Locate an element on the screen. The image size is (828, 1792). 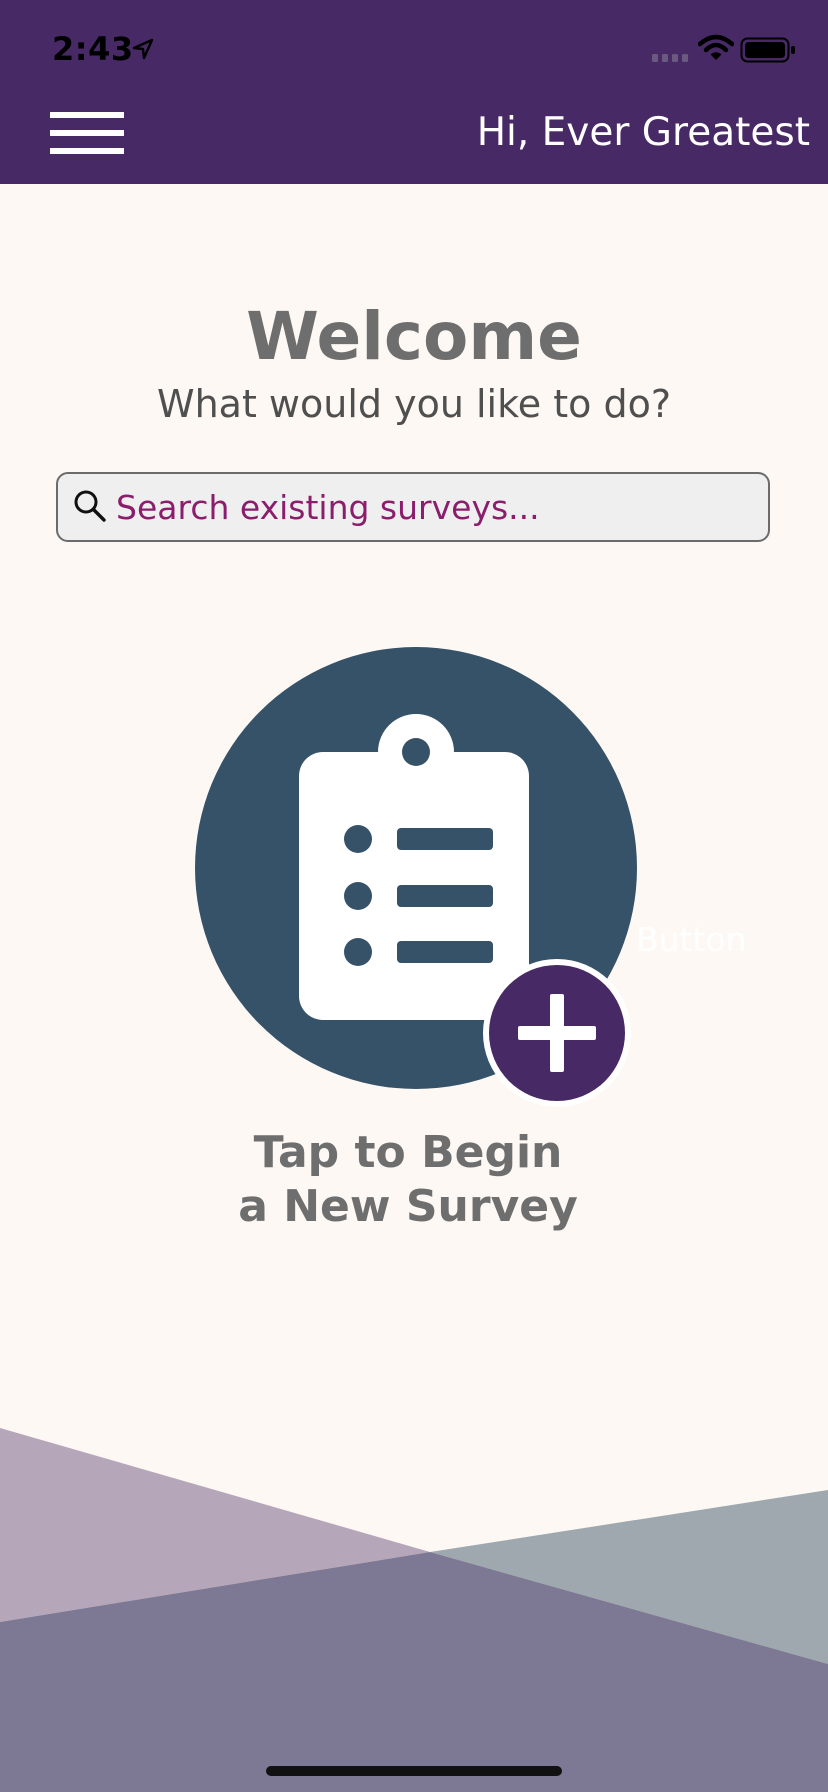
battery-icon is located at coordinates (767, 50).